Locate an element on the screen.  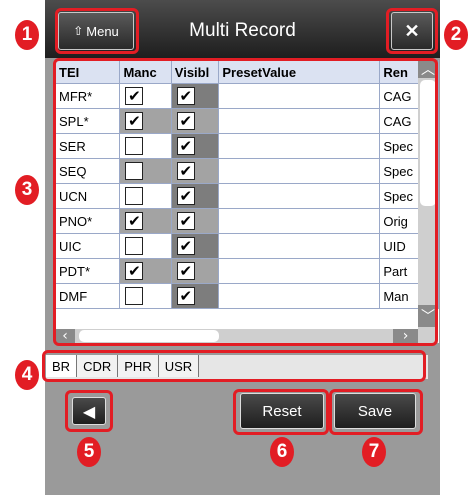
table-row: MFR* ✔ ✔ CAG is located at coordinates (247, 96).